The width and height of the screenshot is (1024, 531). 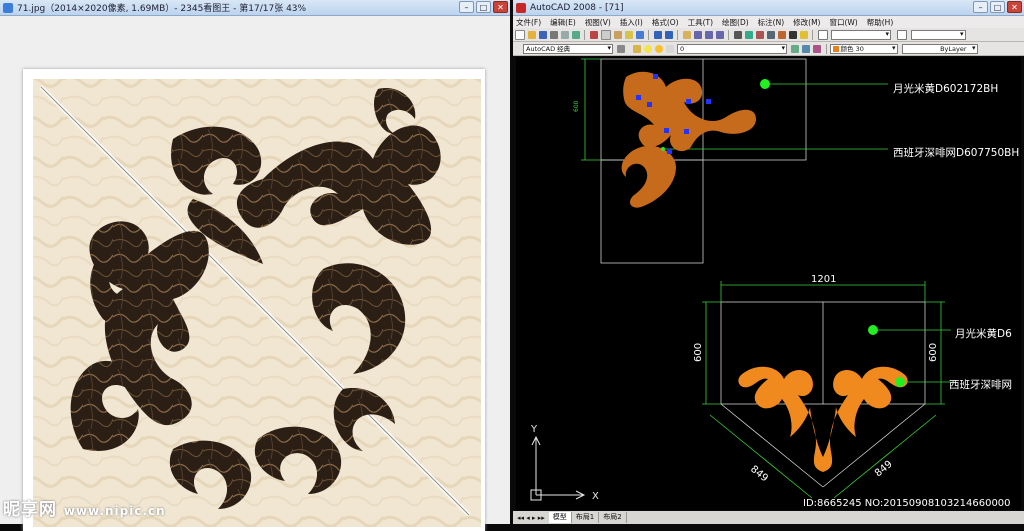 I want to click on dim-style-icon, so click(x=902, y=34).